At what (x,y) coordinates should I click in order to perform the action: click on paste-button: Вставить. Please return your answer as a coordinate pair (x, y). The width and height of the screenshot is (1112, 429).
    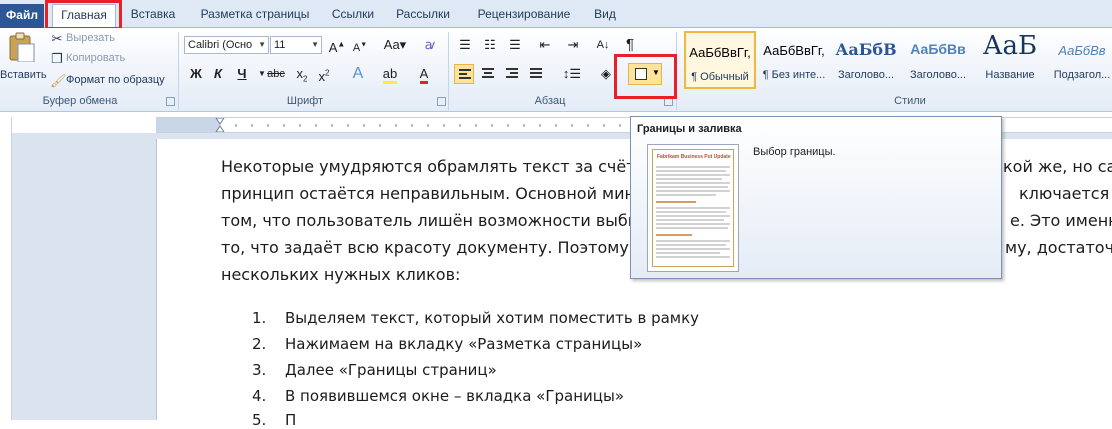
    Looking at the image, I should click on (23, 62).